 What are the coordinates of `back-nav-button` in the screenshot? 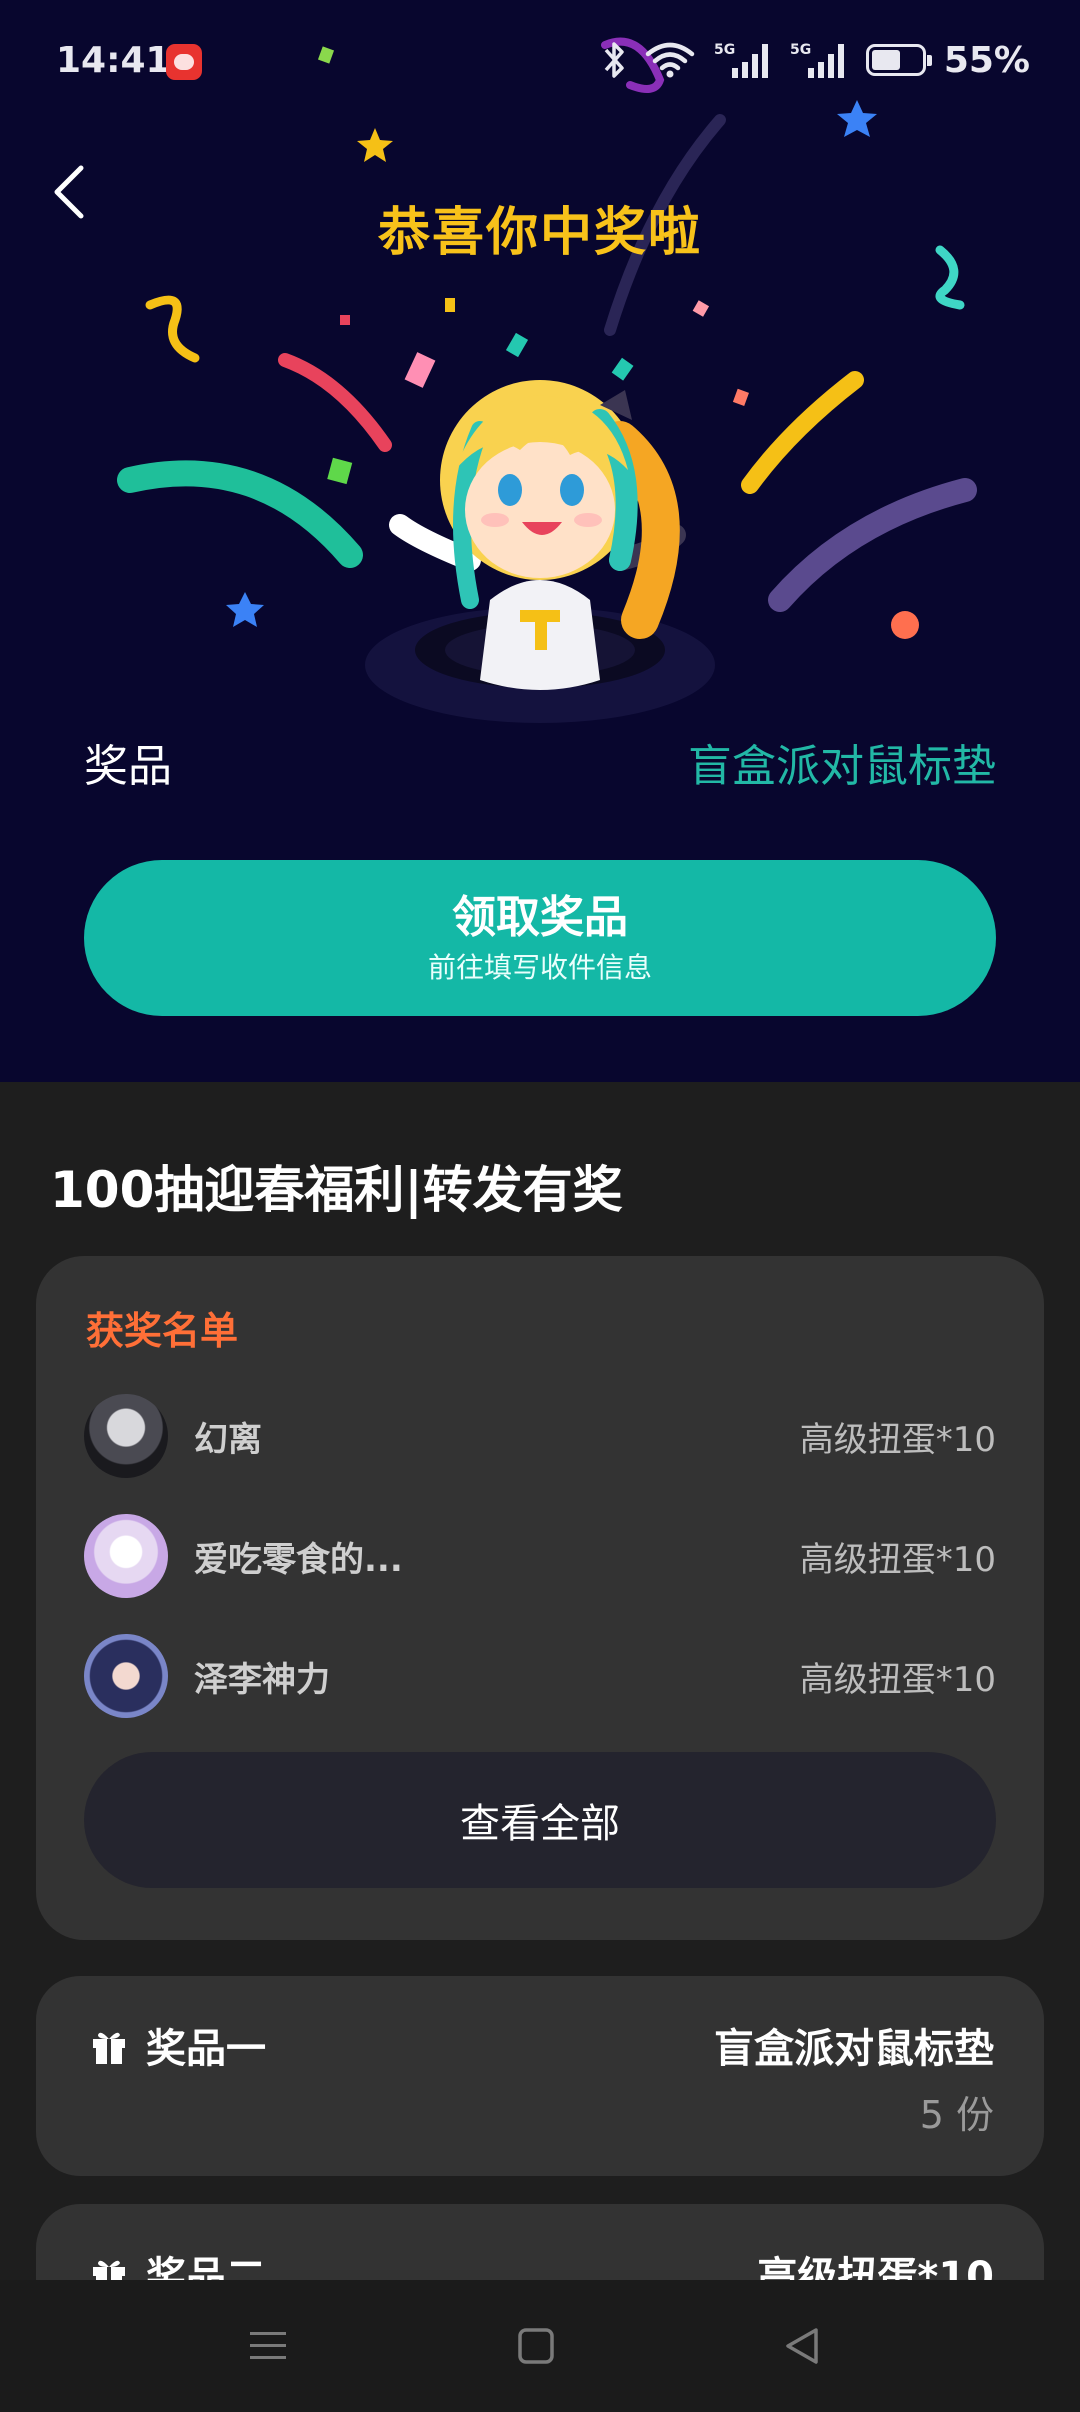 It's located at (802, 2346).